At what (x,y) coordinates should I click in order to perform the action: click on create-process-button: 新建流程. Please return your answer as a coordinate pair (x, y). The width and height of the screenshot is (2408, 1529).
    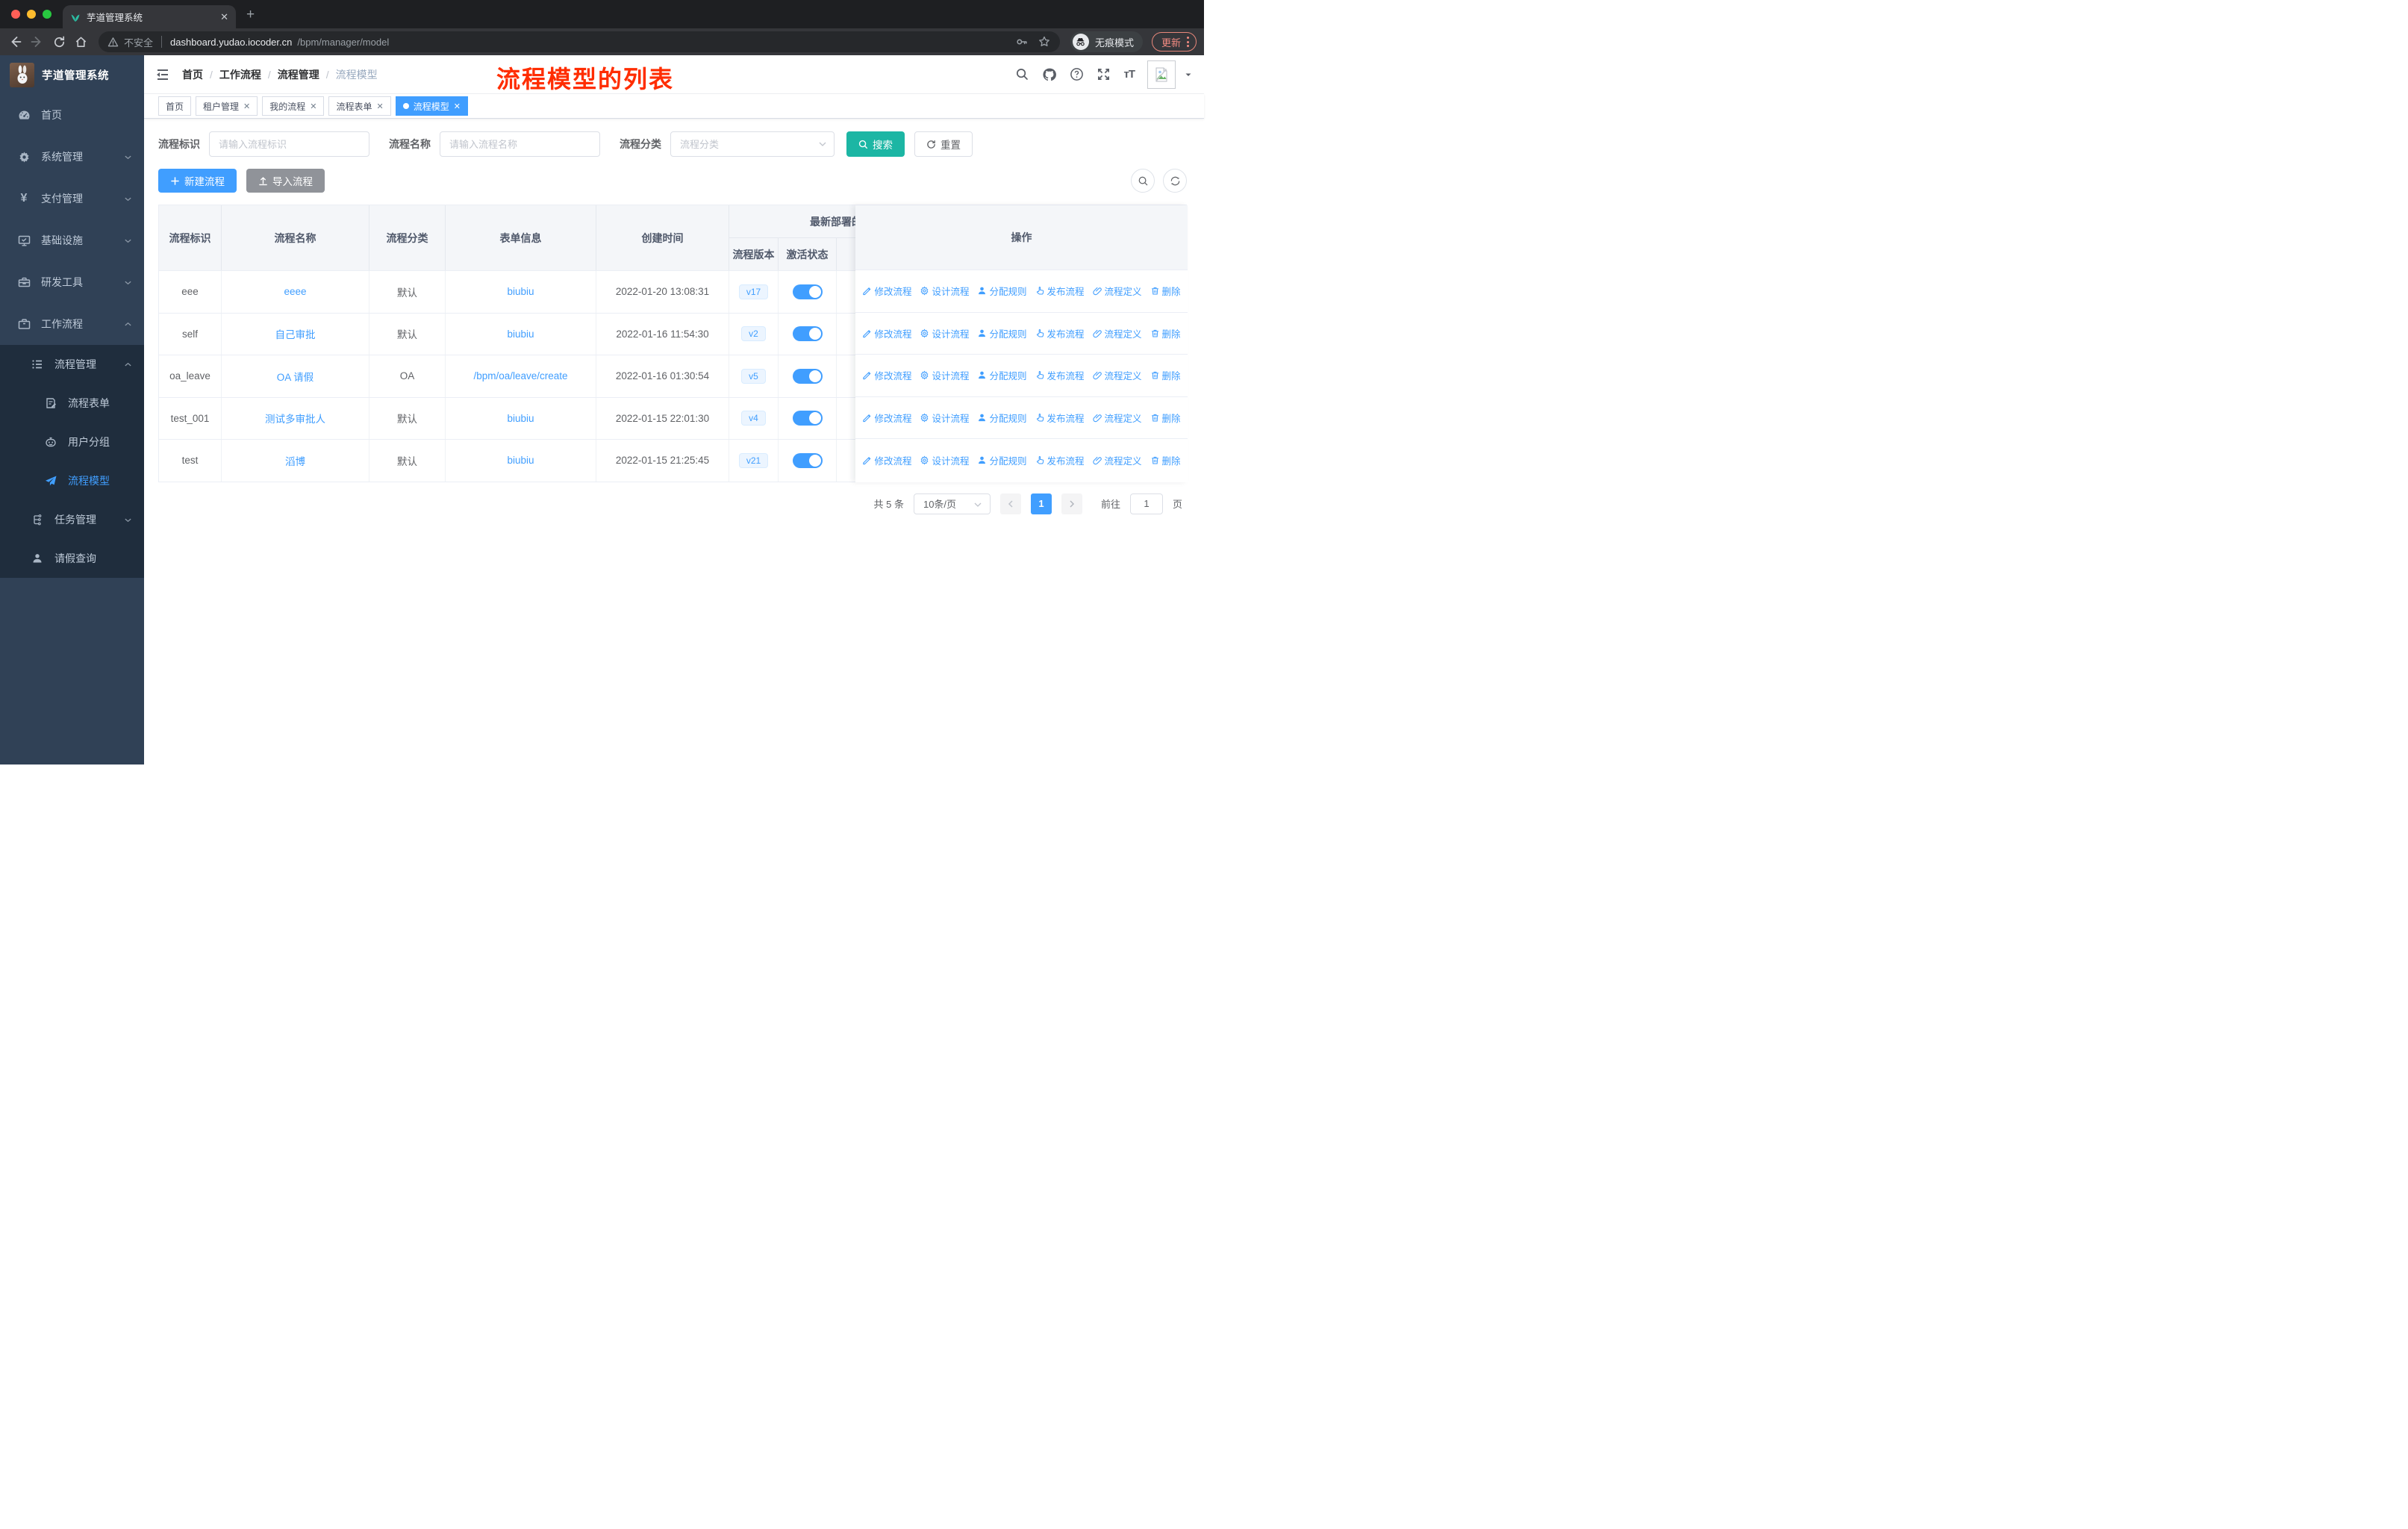
    Looking at the image, I should click on (197, 181).